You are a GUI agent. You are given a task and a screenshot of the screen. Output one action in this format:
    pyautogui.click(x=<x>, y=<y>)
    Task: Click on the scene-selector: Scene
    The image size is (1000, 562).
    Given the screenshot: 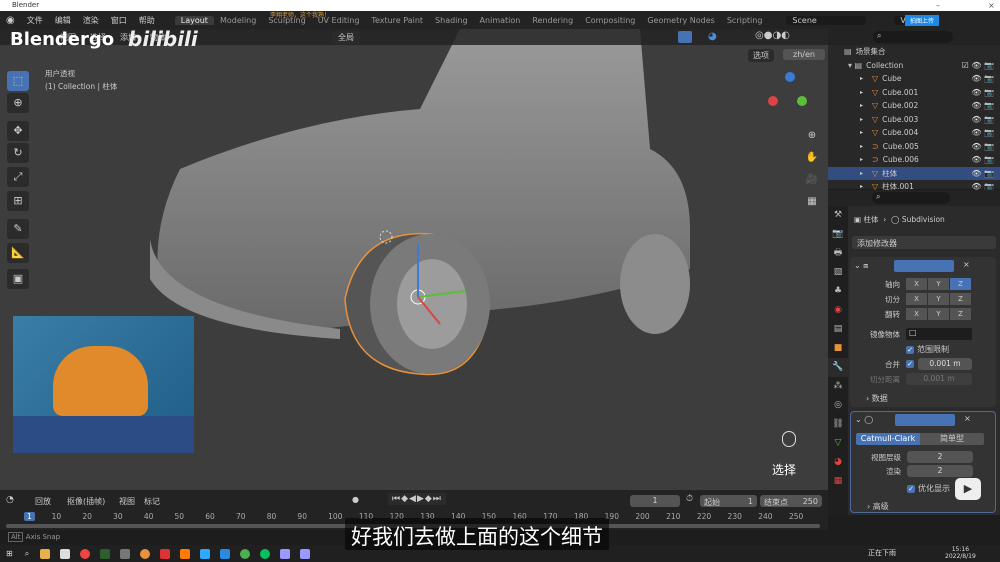 What is the action you would take?
    pyautogui.click(x=826, y=20)
    